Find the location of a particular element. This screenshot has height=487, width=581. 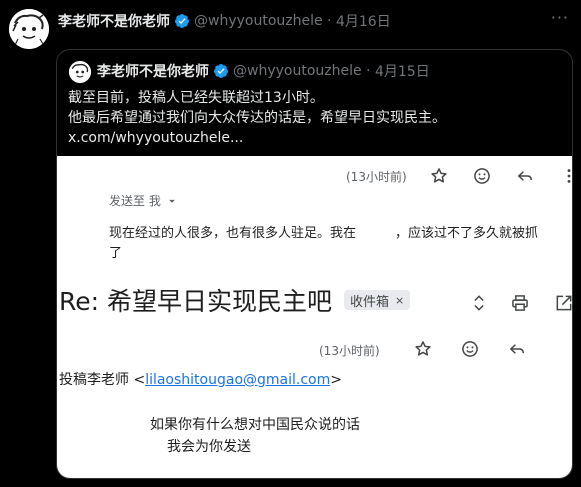

sender-name: 投稿李老师 is located at coordinates (94, 380).